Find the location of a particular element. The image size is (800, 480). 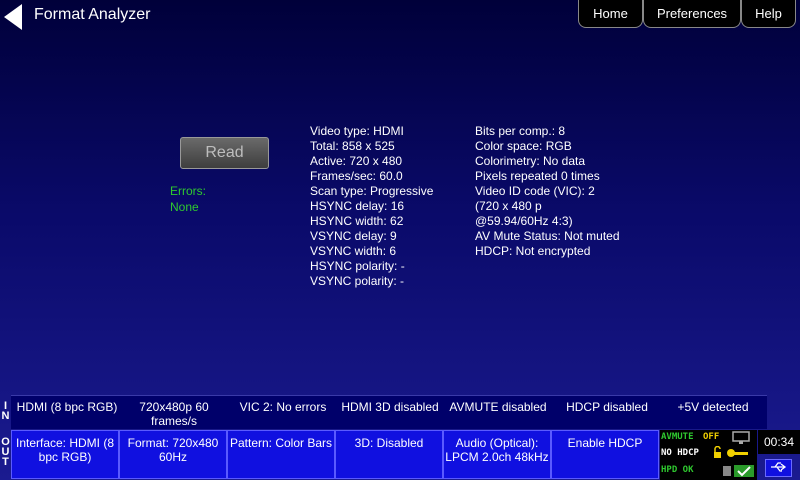

in-label: I N is located at coordinates (5, 411).